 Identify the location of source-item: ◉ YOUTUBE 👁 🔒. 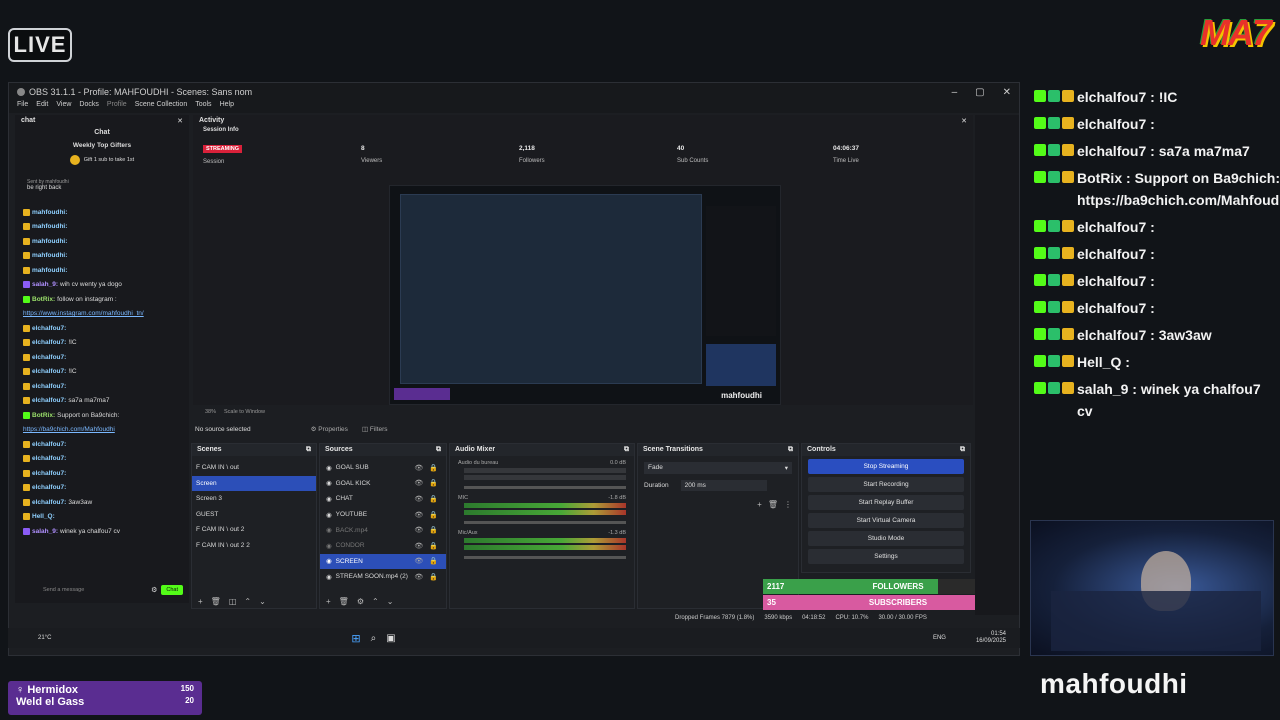
(383, 515).